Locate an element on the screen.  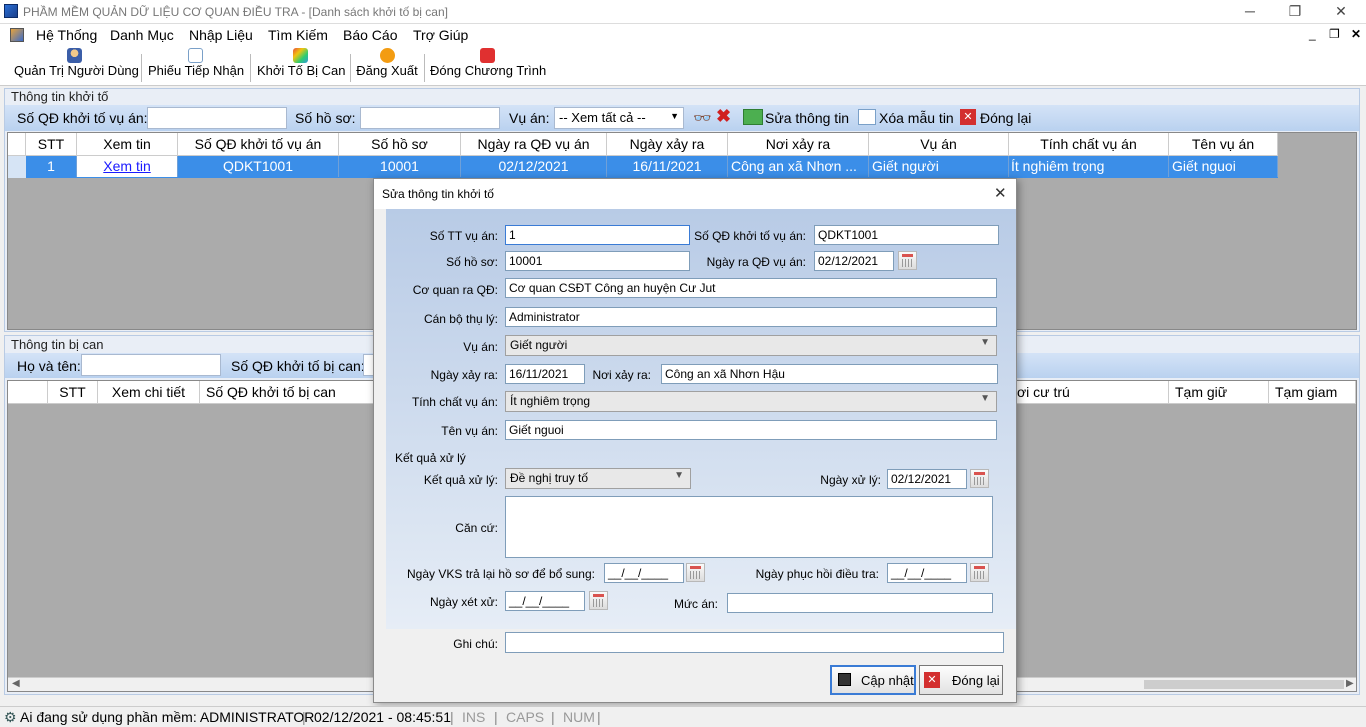
ngay-ra-qd-input: 02/12/2021 is located at coordinates (854, 261).